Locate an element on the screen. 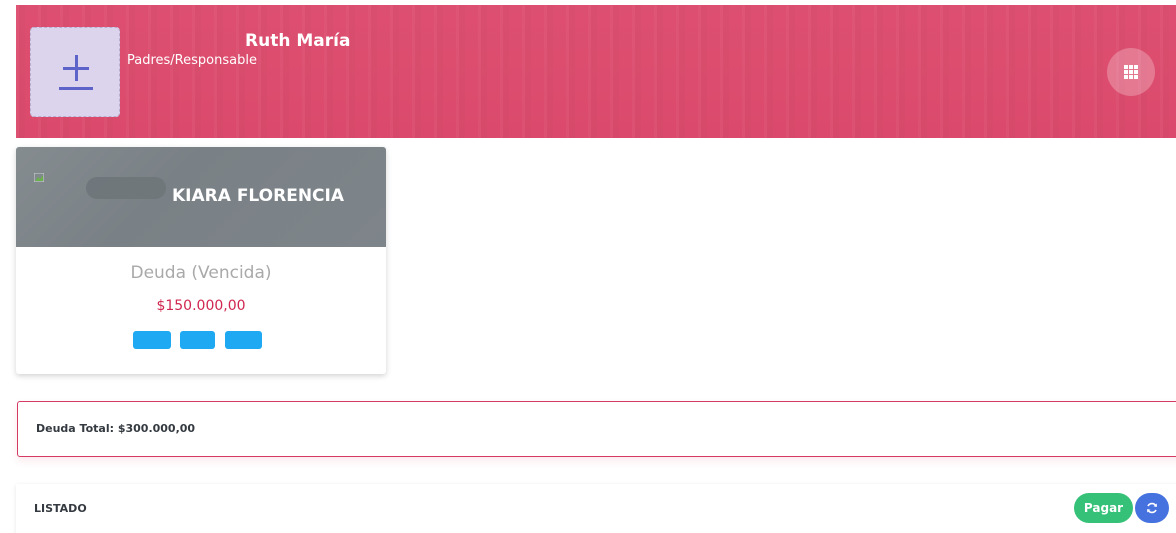 Image resolution: width=1176 pixels, height=533 pixels. refresh-button is located at coordinates (1152, 508).